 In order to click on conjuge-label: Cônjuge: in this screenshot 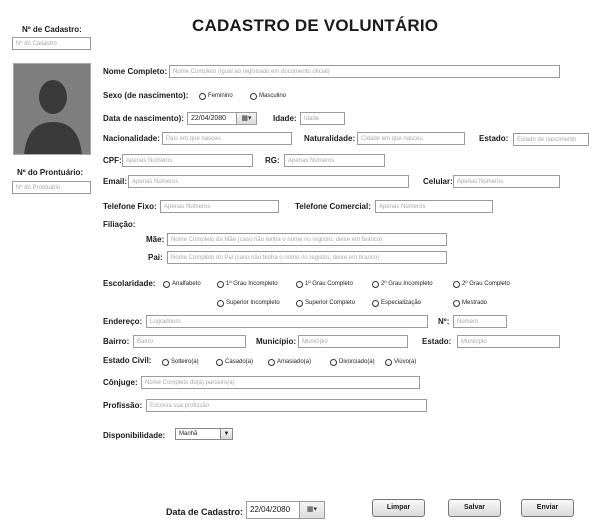, I will do `click(120, 382)`.